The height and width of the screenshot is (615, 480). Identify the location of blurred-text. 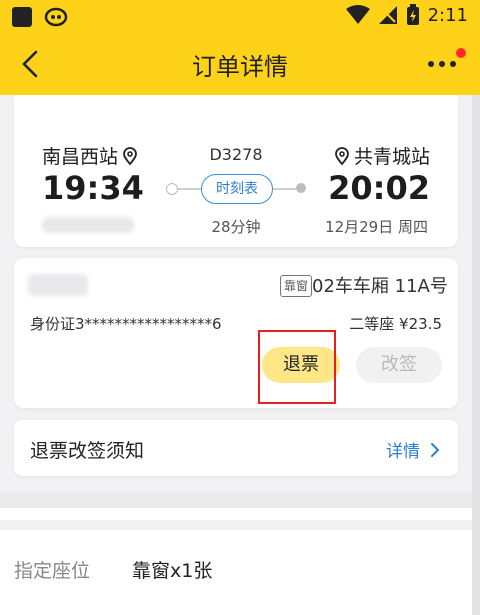
(88, 225).